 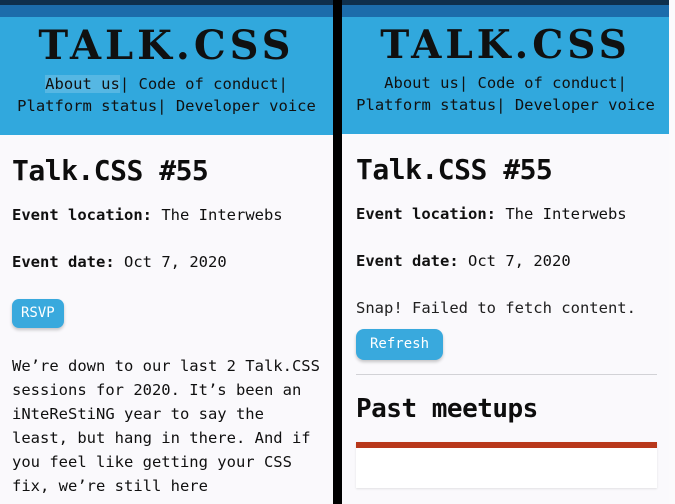 I want to click on rsvp-button: RSVP, so click(x=38, y=314).